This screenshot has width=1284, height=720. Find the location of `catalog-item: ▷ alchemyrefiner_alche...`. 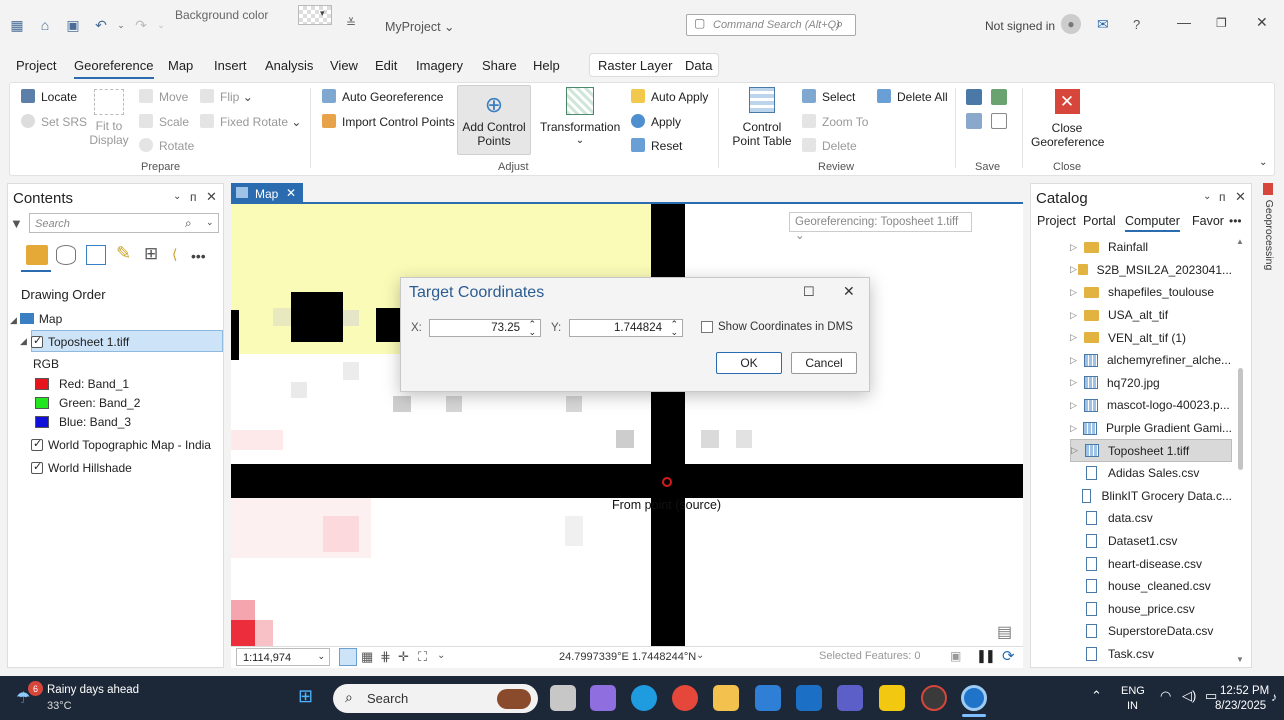

catalog-item: ▷ alchemyrefiner_alche... is located at coordinates (1151, 360).